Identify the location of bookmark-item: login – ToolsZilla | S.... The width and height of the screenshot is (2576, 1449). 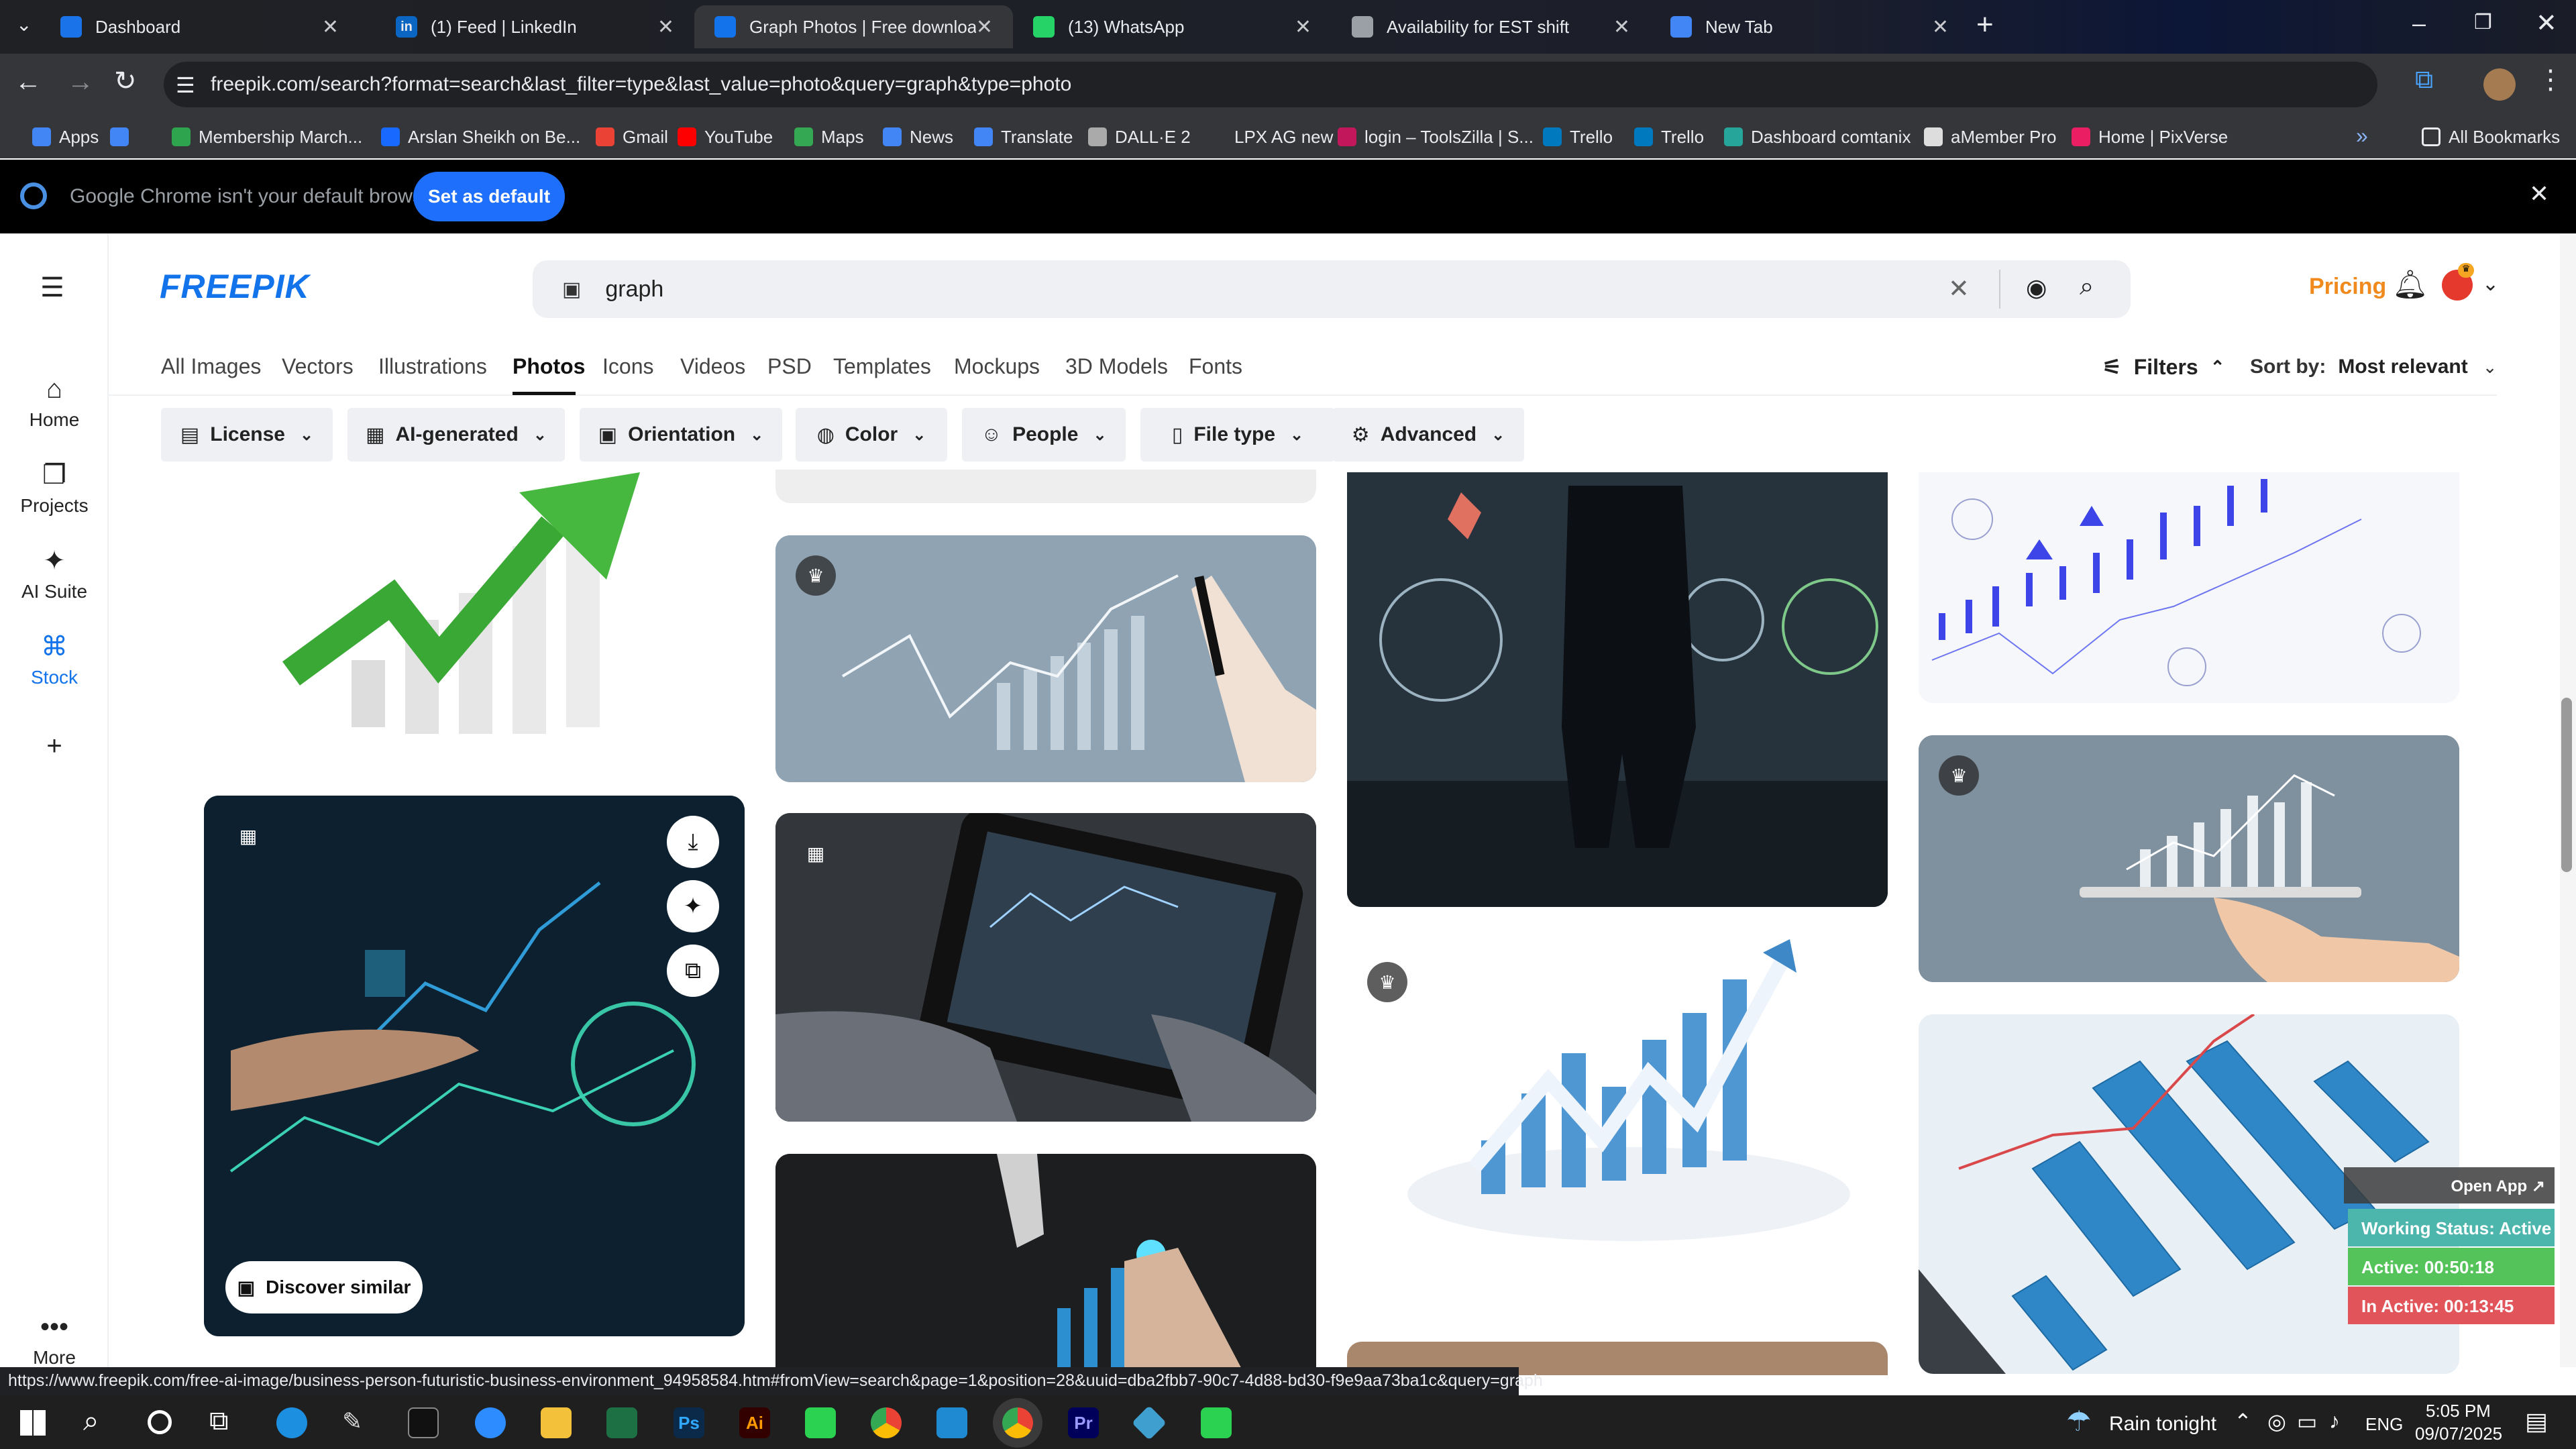
(1436, 136).